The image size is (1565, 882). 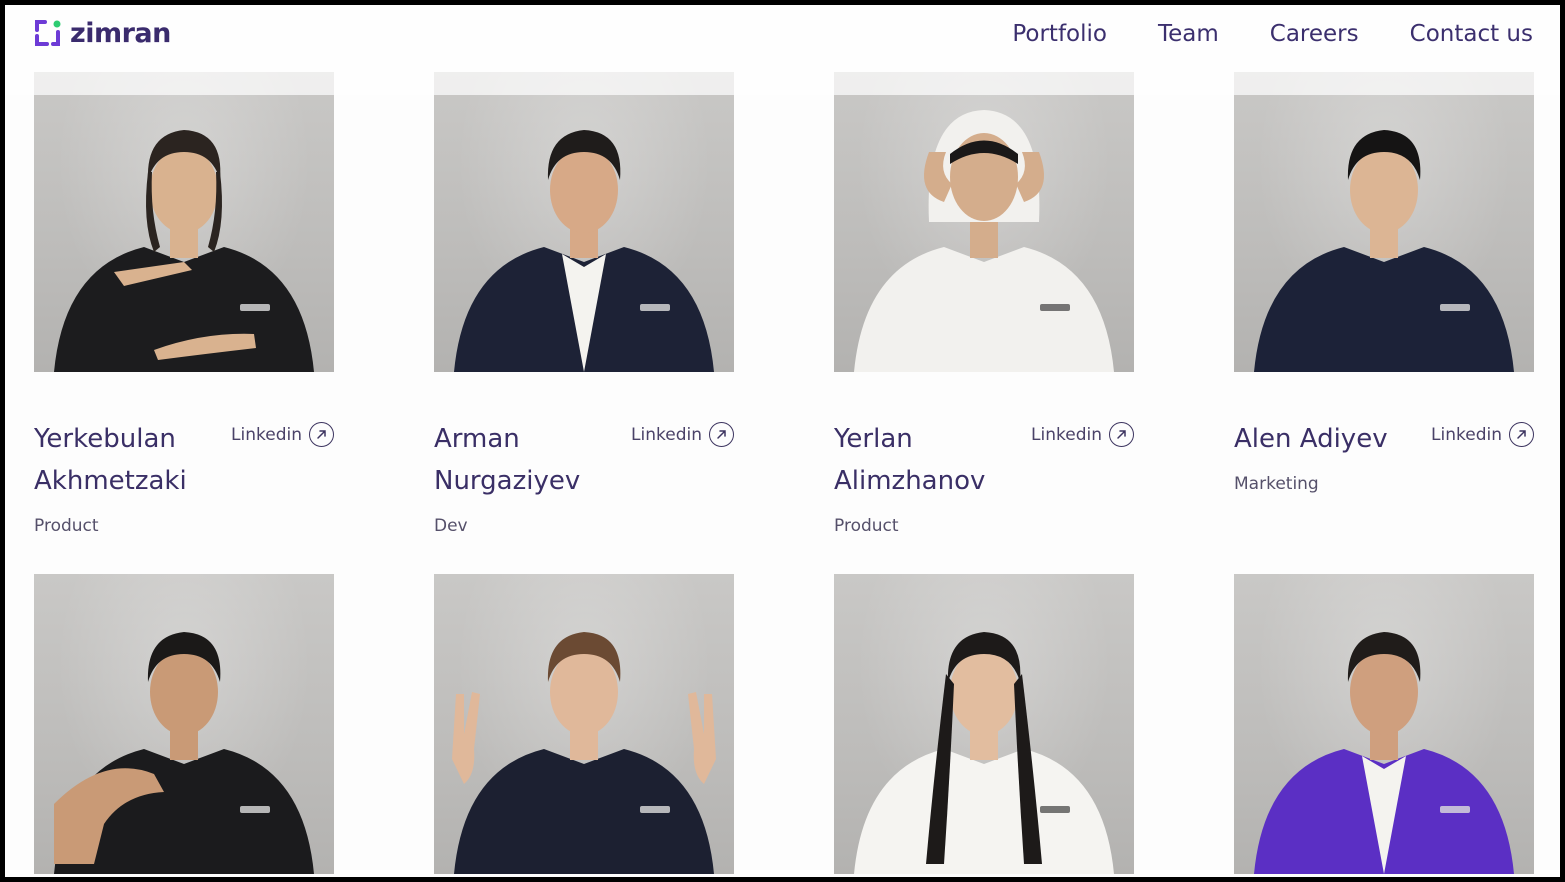 I want to click on team-member-card: Arman Nurgaziyev Linkedin Dev, so click(x=584, y=304).